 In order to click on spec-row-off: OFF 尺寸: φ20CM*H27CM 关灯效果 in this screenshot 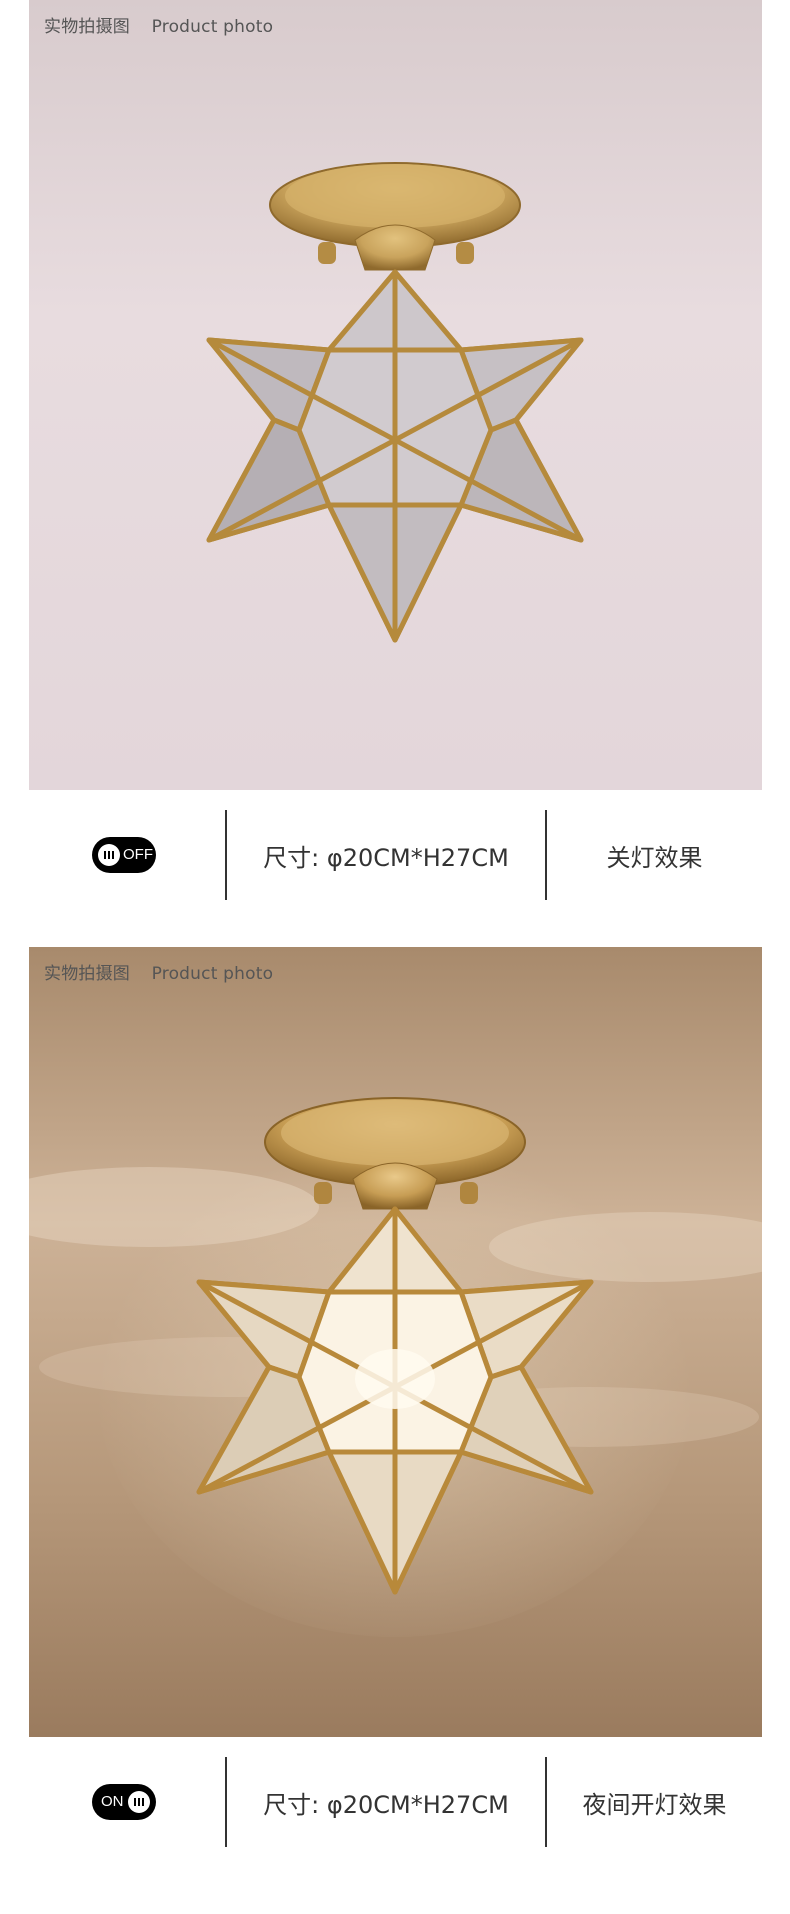, I will do `click(395, 855)`.